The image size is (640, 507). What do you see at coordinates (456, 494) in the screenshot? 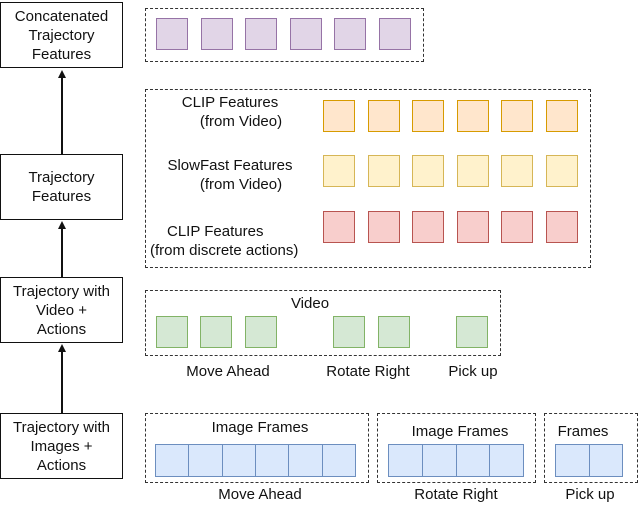
I see `action-label: Rotate Right` at bounding box center [456, 494].